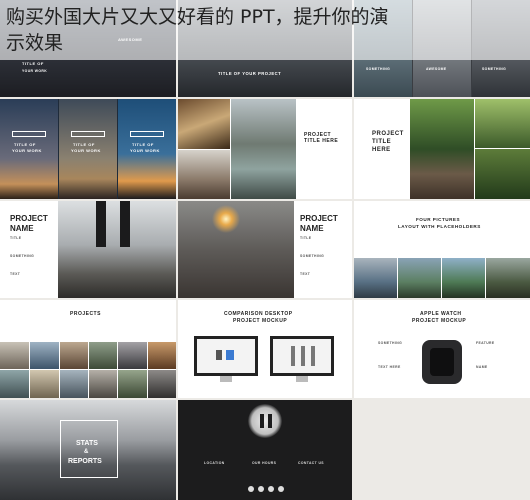  I want to click on slide-12-label-c: TEXT HERE, so click(389, 367).